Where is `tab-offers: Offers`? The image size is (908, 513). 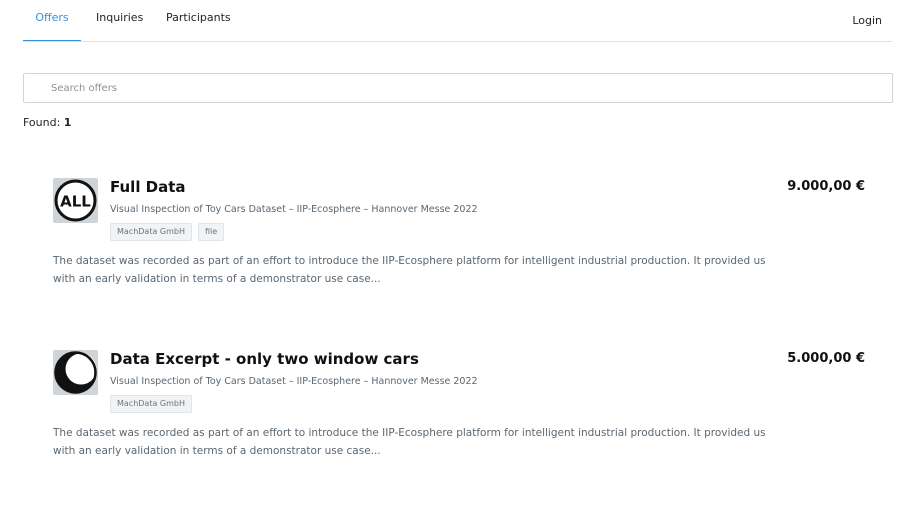
tab-offers: Offers is located at coordinates (52, 20).